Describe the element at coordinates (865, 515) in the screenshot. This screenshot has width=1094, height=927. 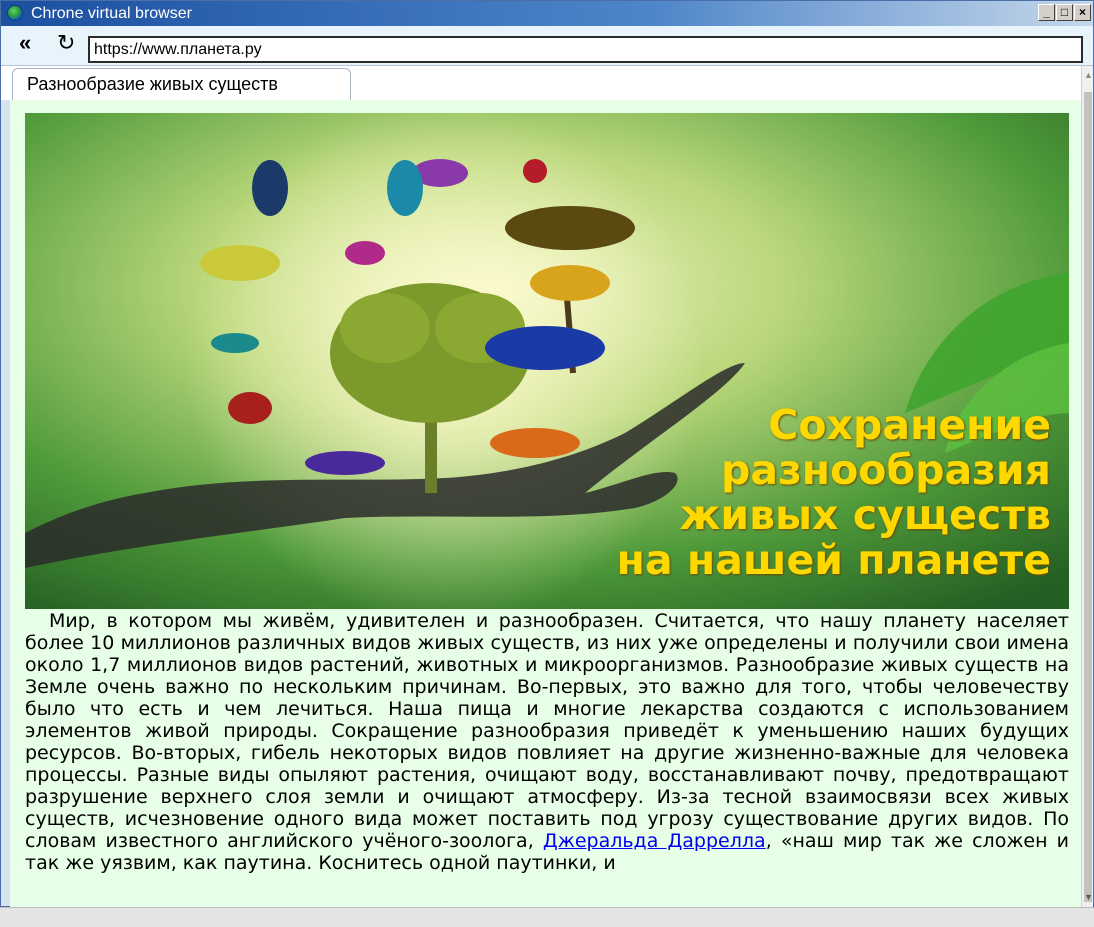
I see `hero-caption-line: живых существ` at that location.